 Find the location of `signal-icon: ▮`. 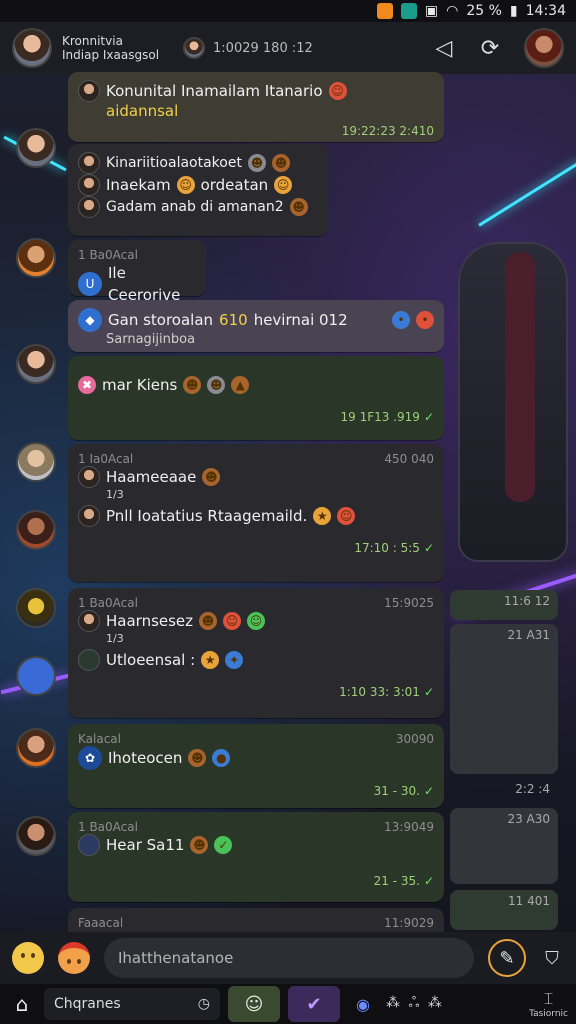

signal-icon: ▮ is located at coordinates (513, 11).